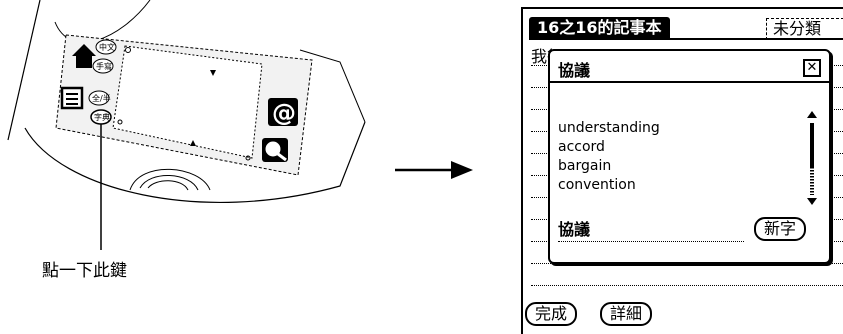 The image size is (843, 334). Describe the element at coordinates (599, 28) in the screenshot. I see `app-title: 16之16的記事本` at that location.